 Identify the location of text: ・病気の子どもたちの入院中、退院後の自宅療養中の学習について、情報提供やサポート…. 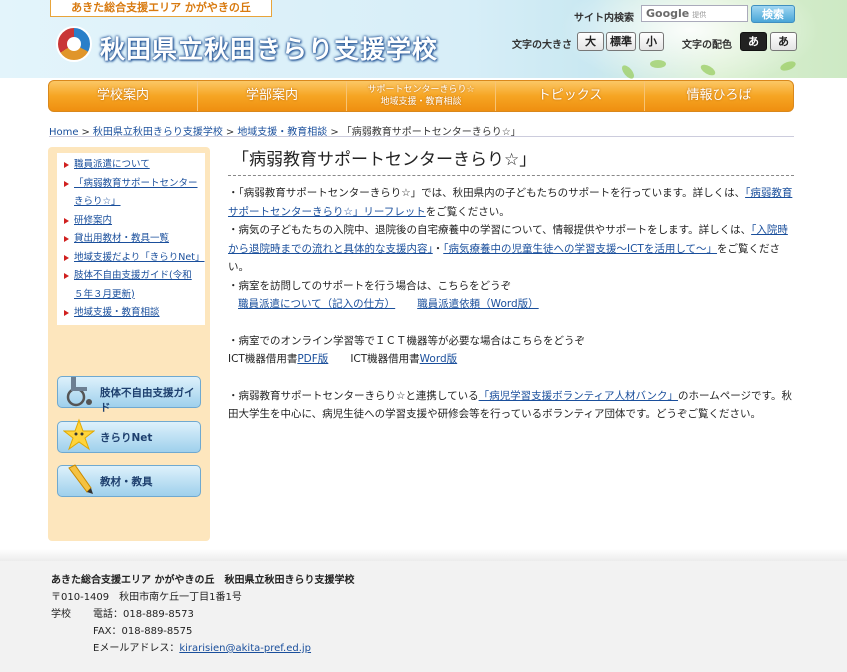
(490, 230).